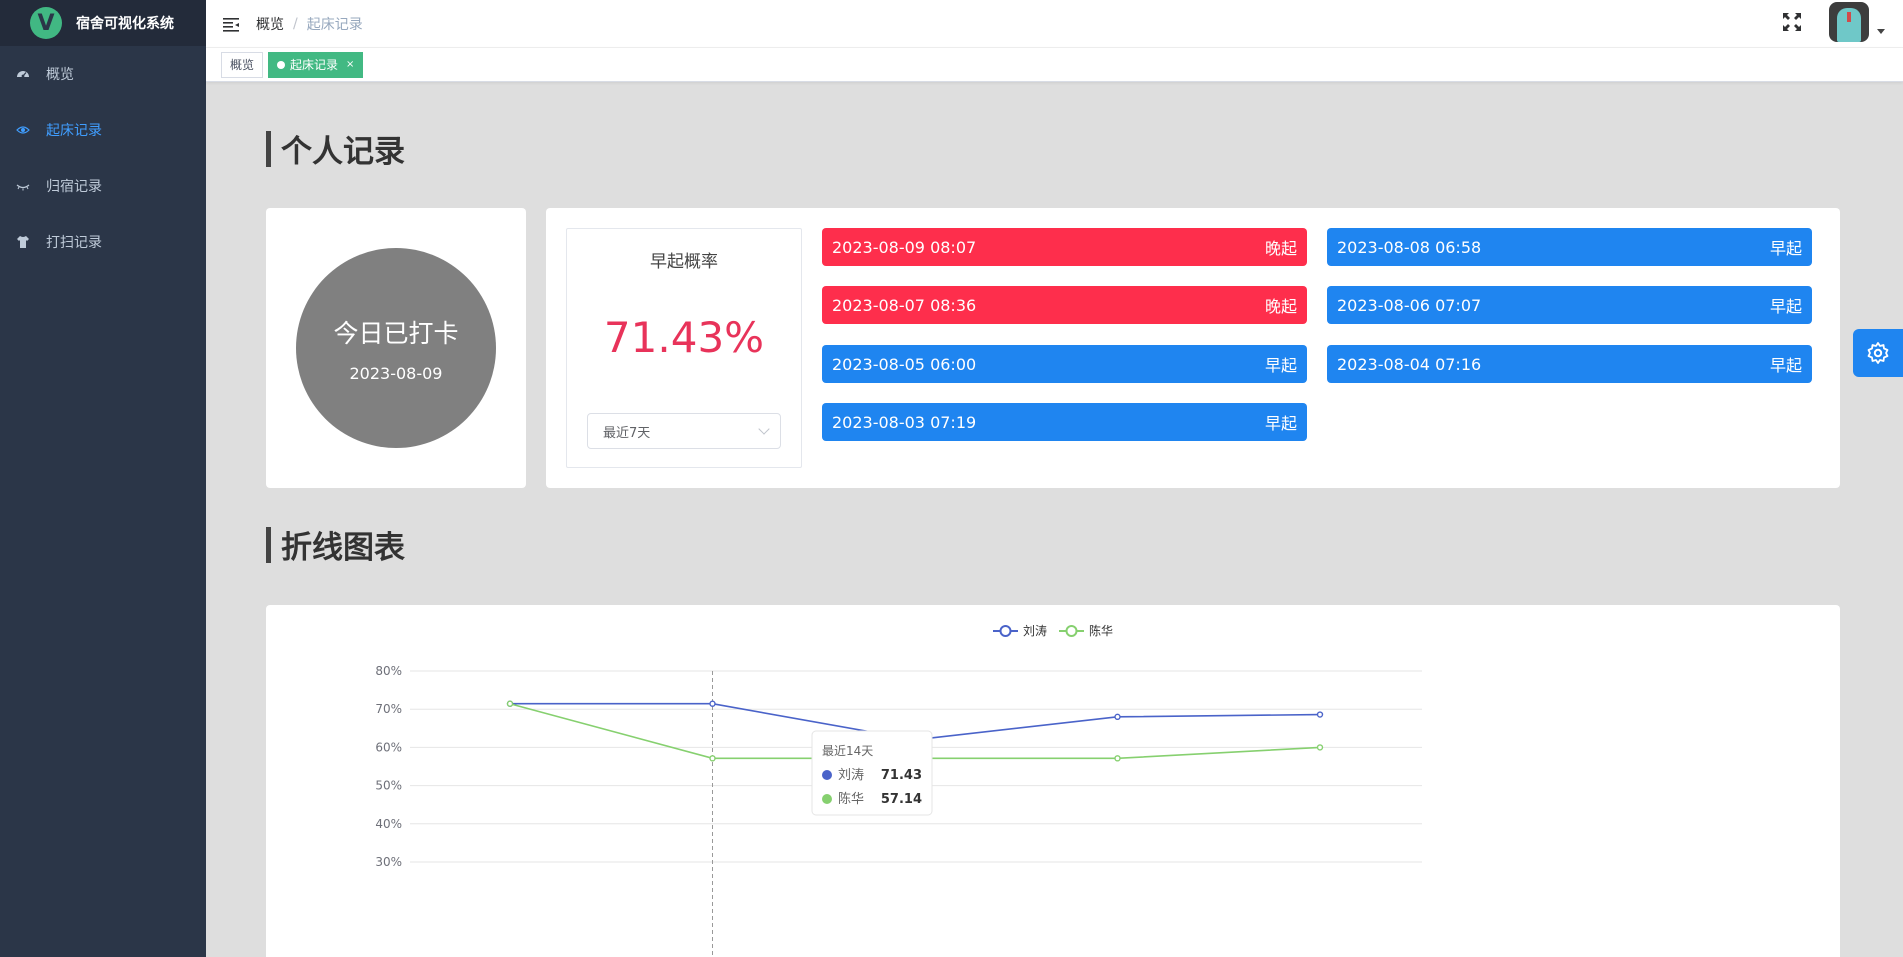 This screenshot has width=1903, height=957. I want to click on record-item: 2023-08-06 07:07 早起, so click(1569, 305).